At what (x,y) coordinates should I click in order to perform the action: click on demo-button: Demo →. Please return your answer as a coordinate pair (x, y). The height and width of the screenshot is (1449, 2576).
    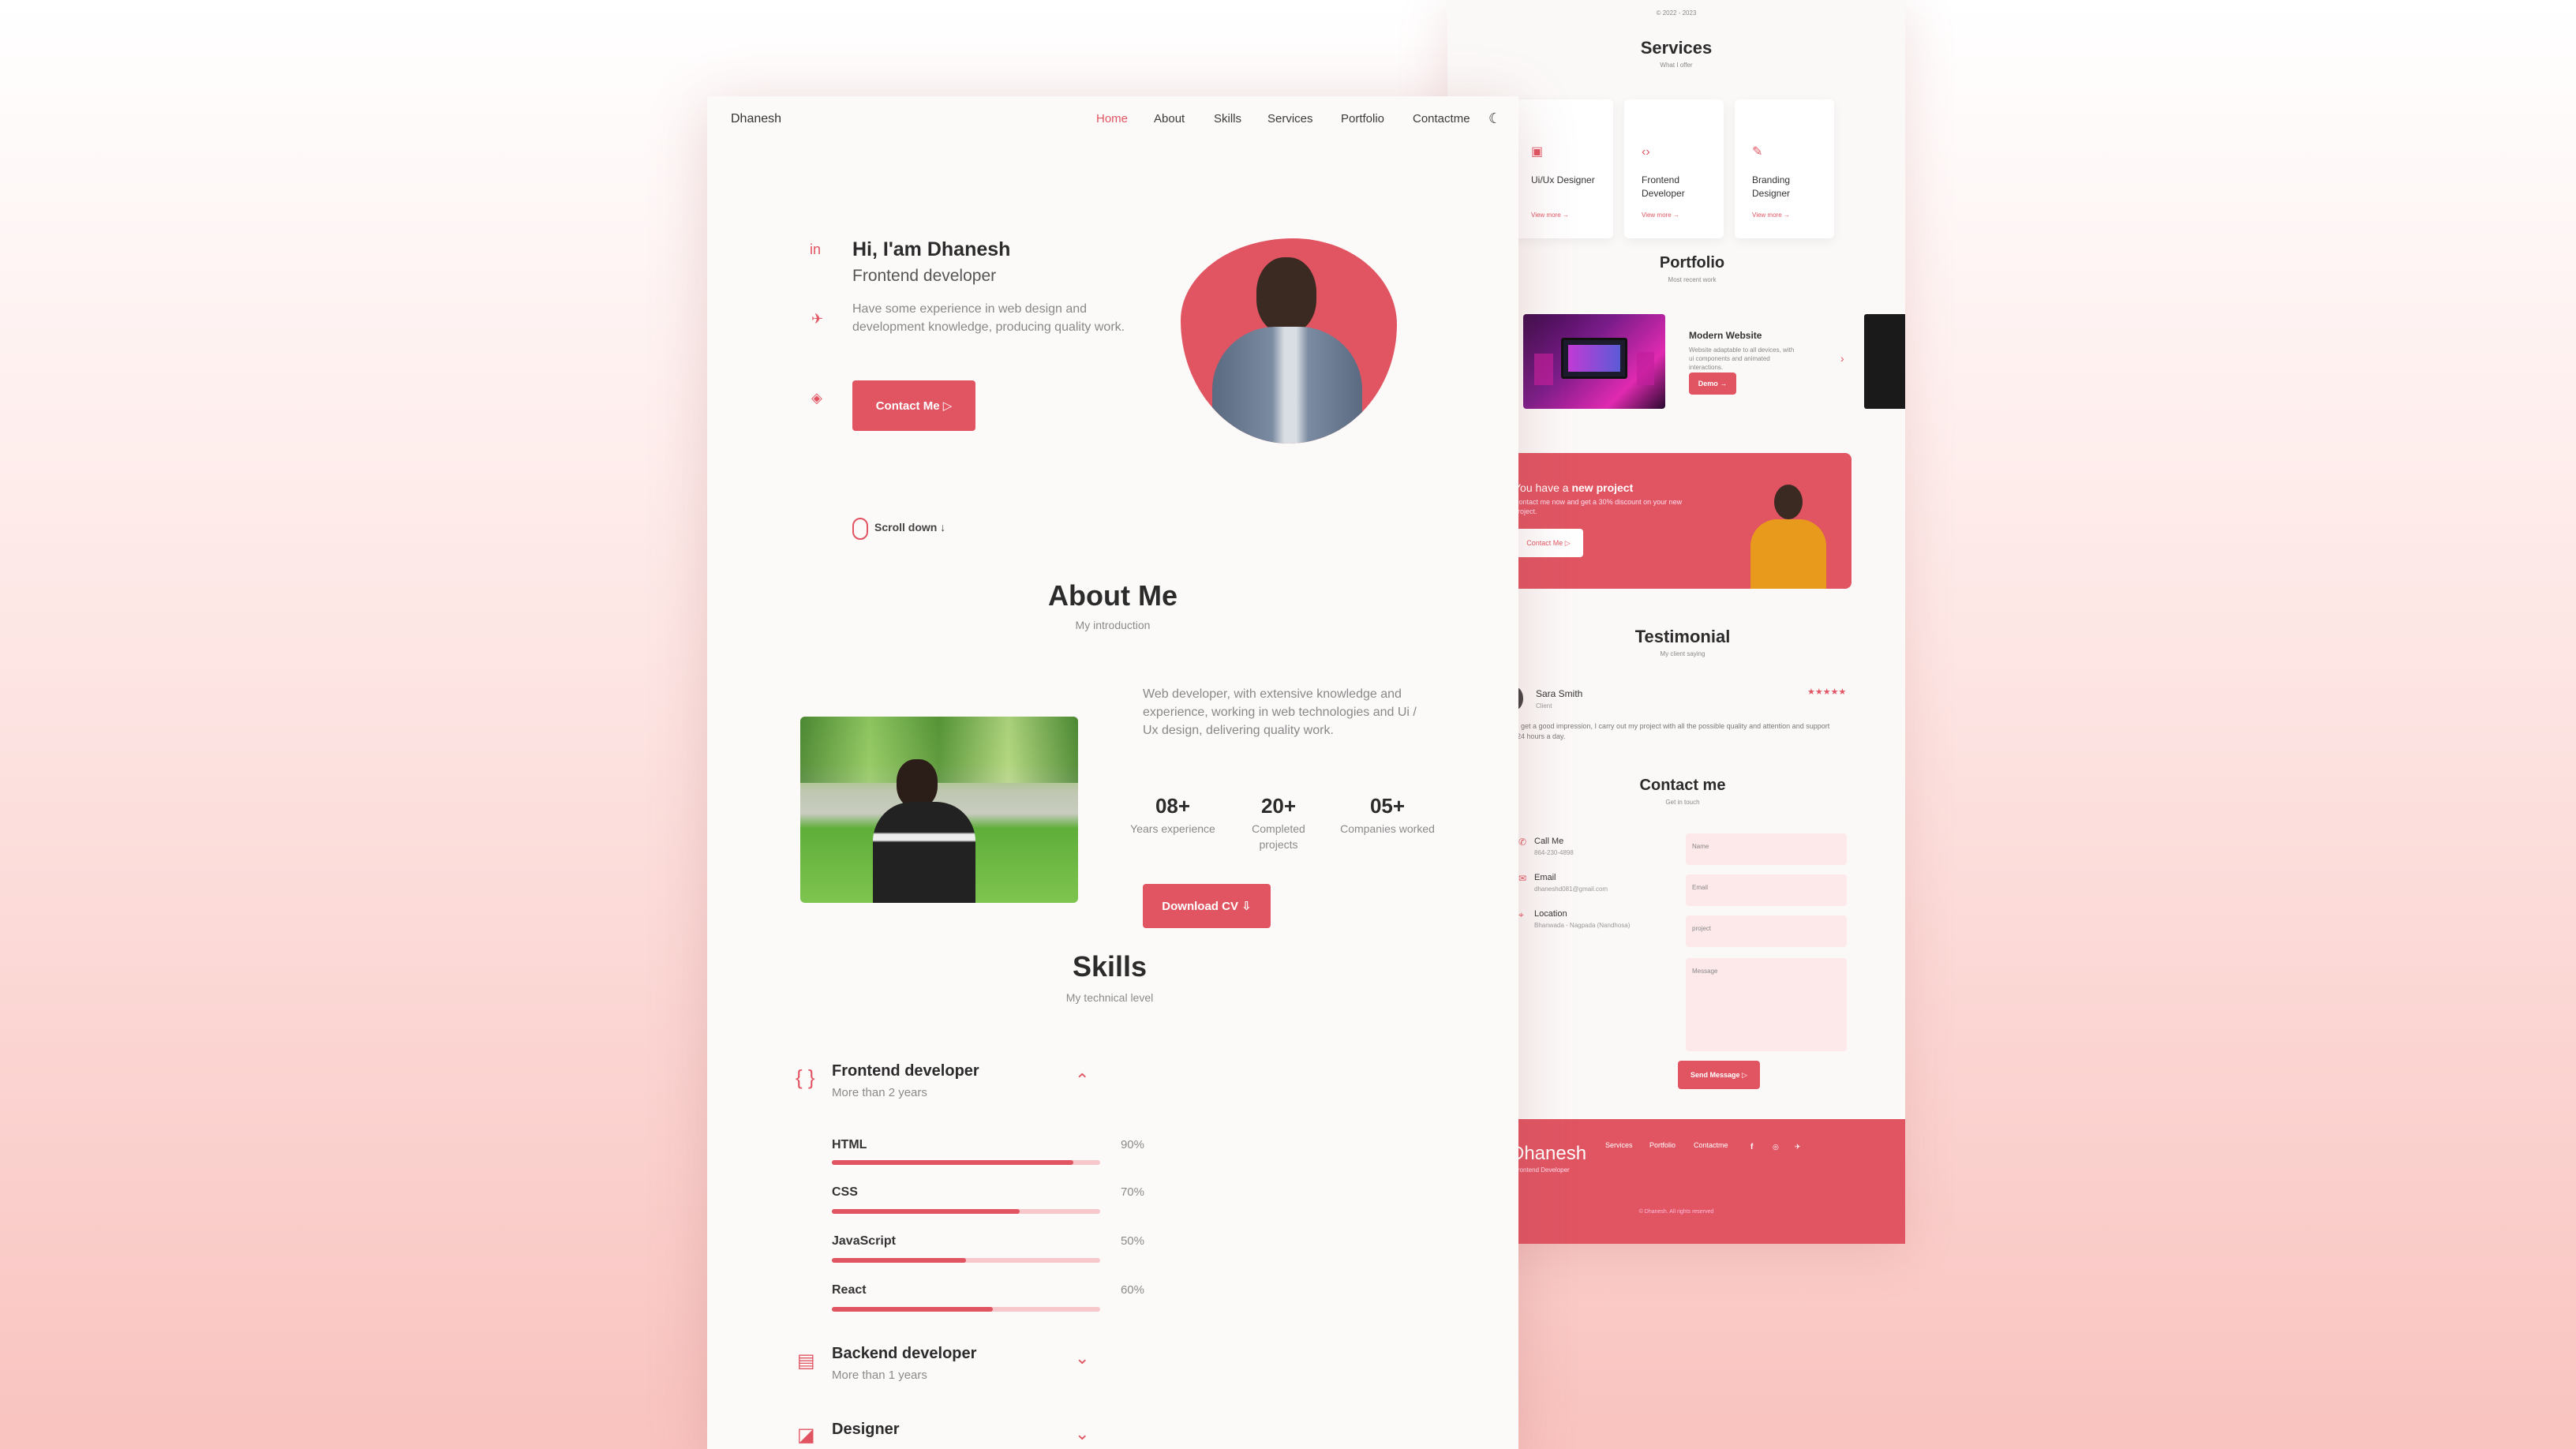
    Looking at the image, I should click on (1712, 384).